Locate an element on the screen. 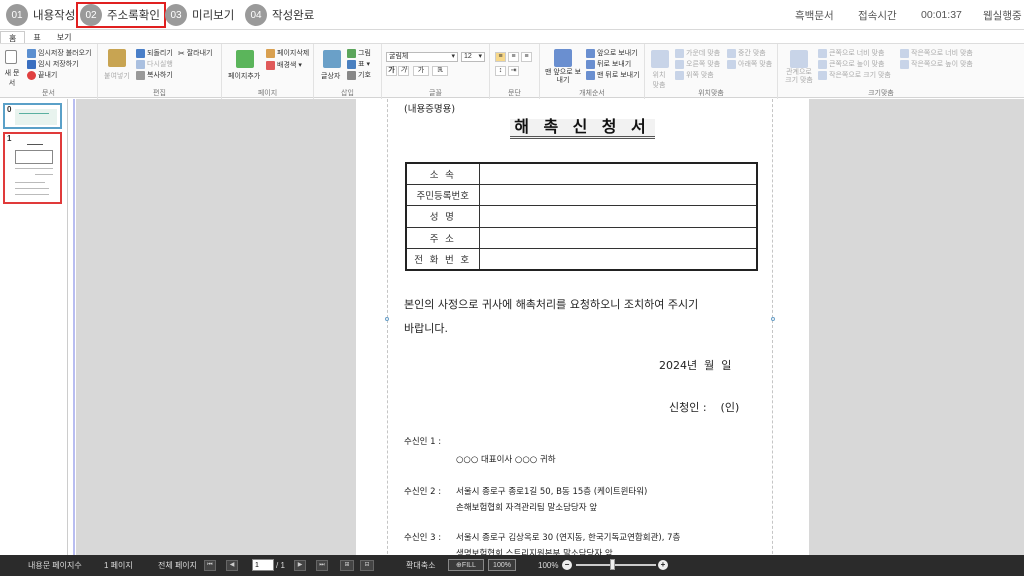  first-page-button: ⏮ is located at coordinates (210, 565).